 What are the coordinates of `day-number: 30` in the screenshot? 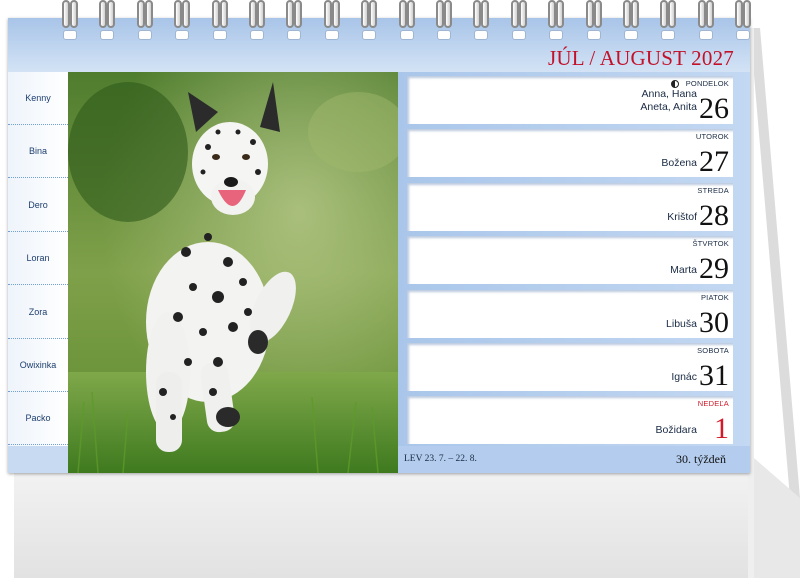 It's located at (714, 322).